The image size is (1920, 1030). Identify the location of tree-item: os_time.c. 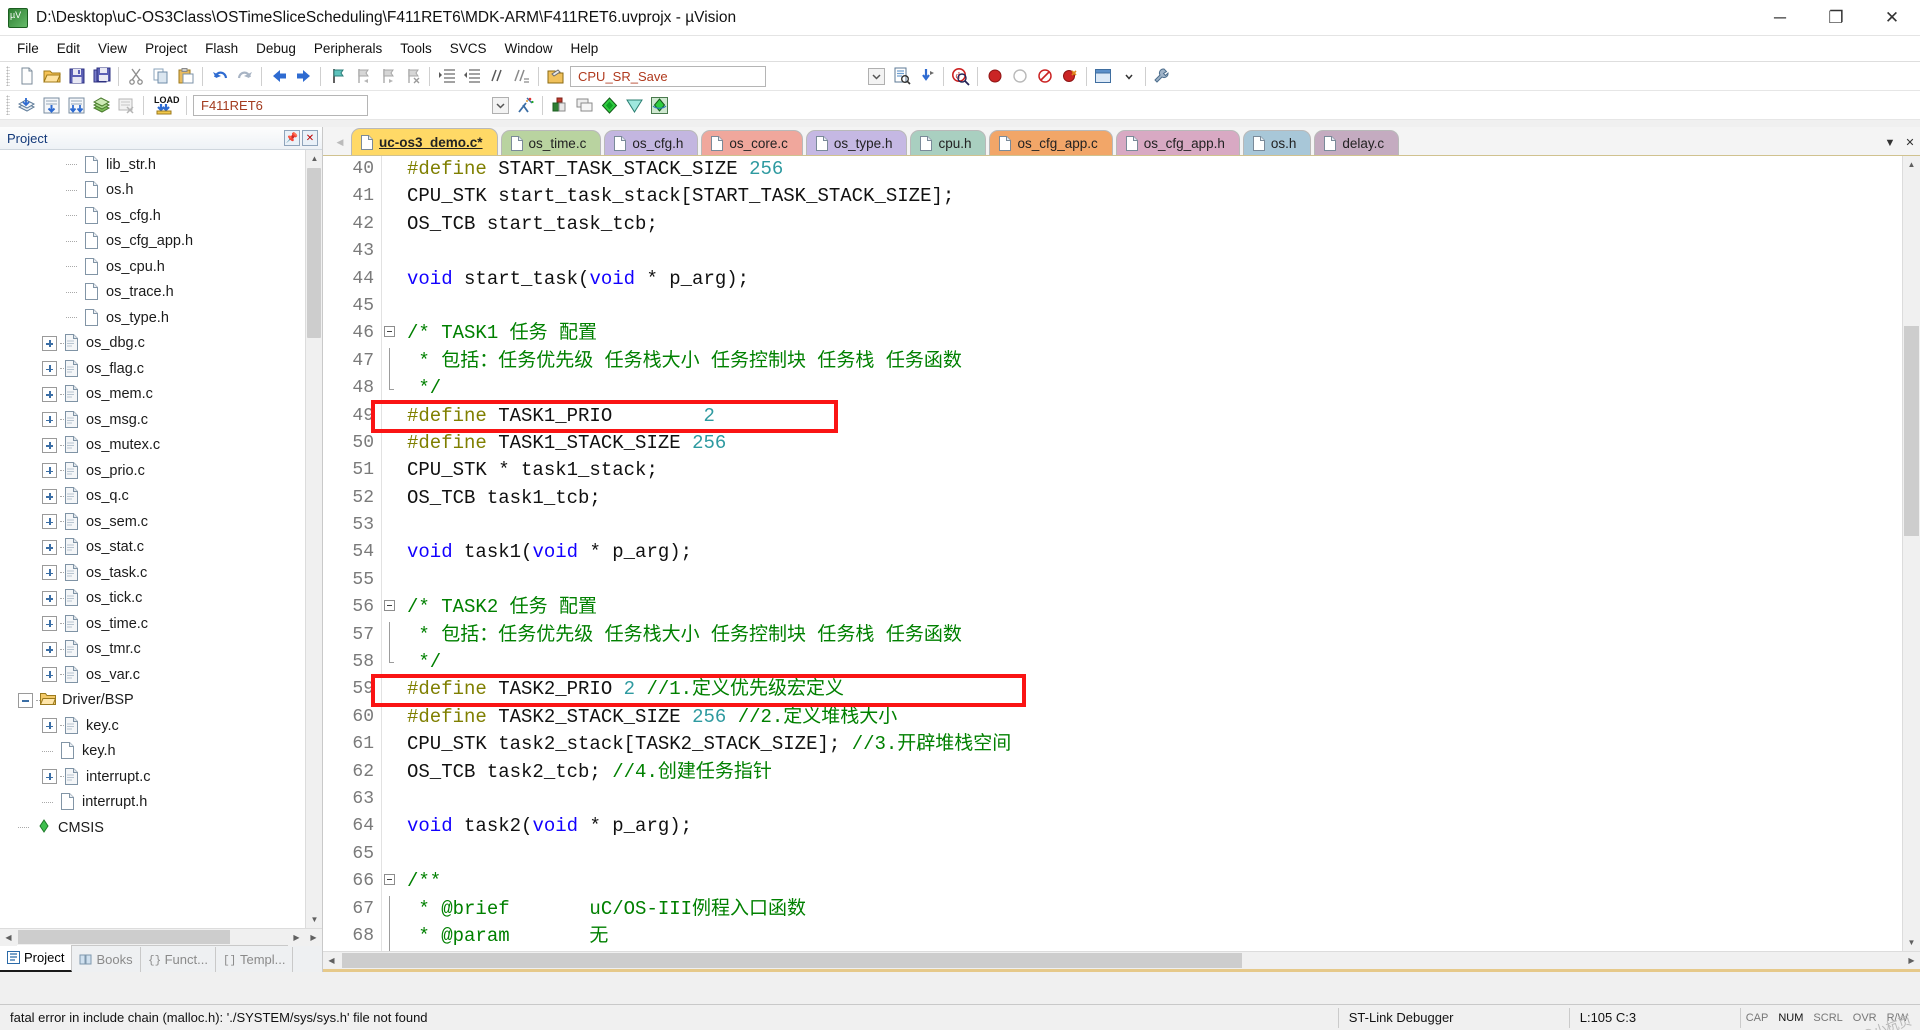
(152, 624).